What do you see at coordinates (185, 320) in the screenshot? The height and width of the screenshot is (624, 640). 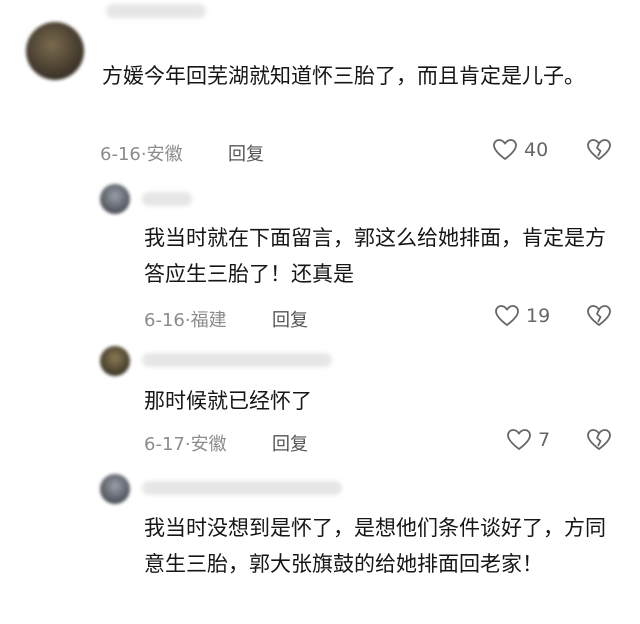 I see `comment-meta: 6-16·福建` at bounding box center [185, 320].